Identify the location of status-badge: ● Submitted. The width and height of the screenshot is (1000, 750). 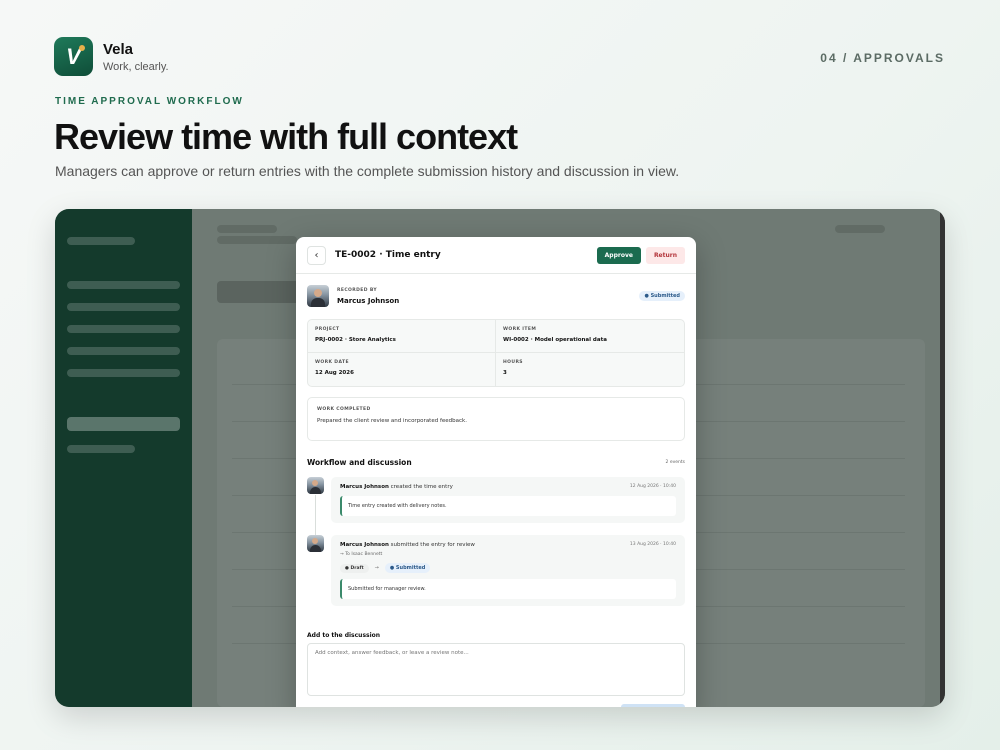
(662, 296).